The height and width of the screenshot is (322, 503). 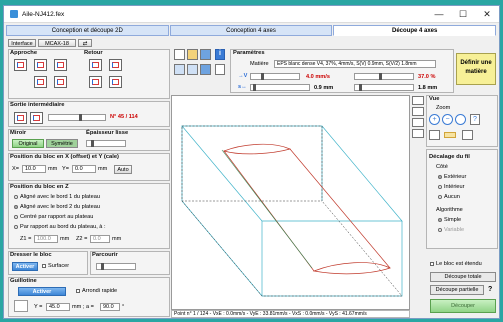 What do you see at coordinates (115, 82) in the screenshot?
I see `retour-btn-4-icon` at bounding box center [115, 82].